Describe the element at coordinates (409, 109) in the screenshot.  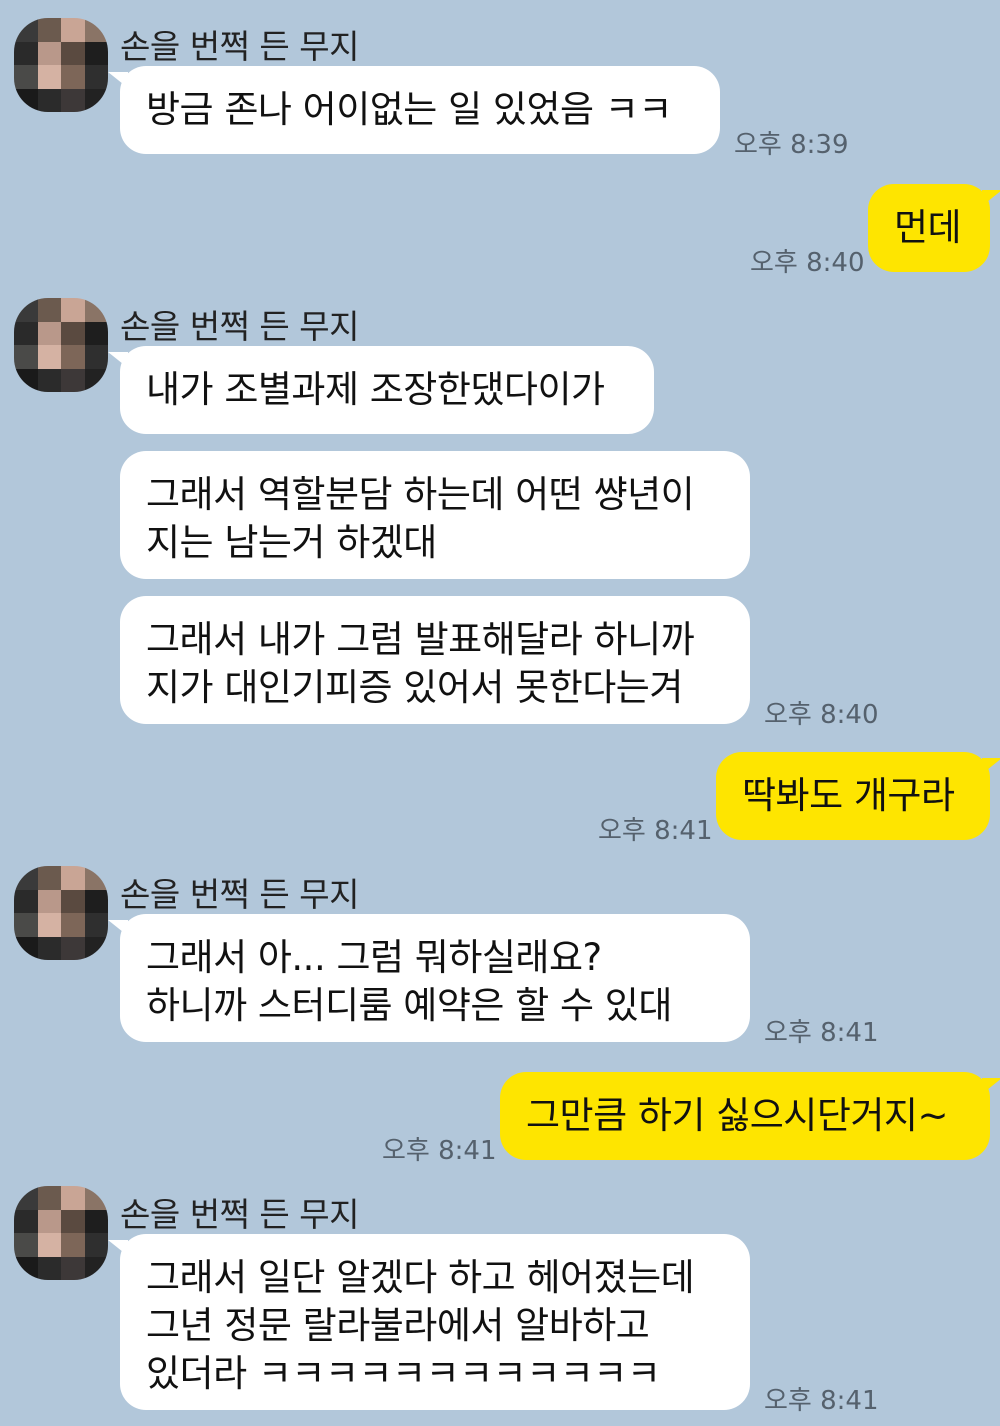
I see `message-text: 방금 존나 어이없는 일 있었음 ㅋㅋ` at that location.